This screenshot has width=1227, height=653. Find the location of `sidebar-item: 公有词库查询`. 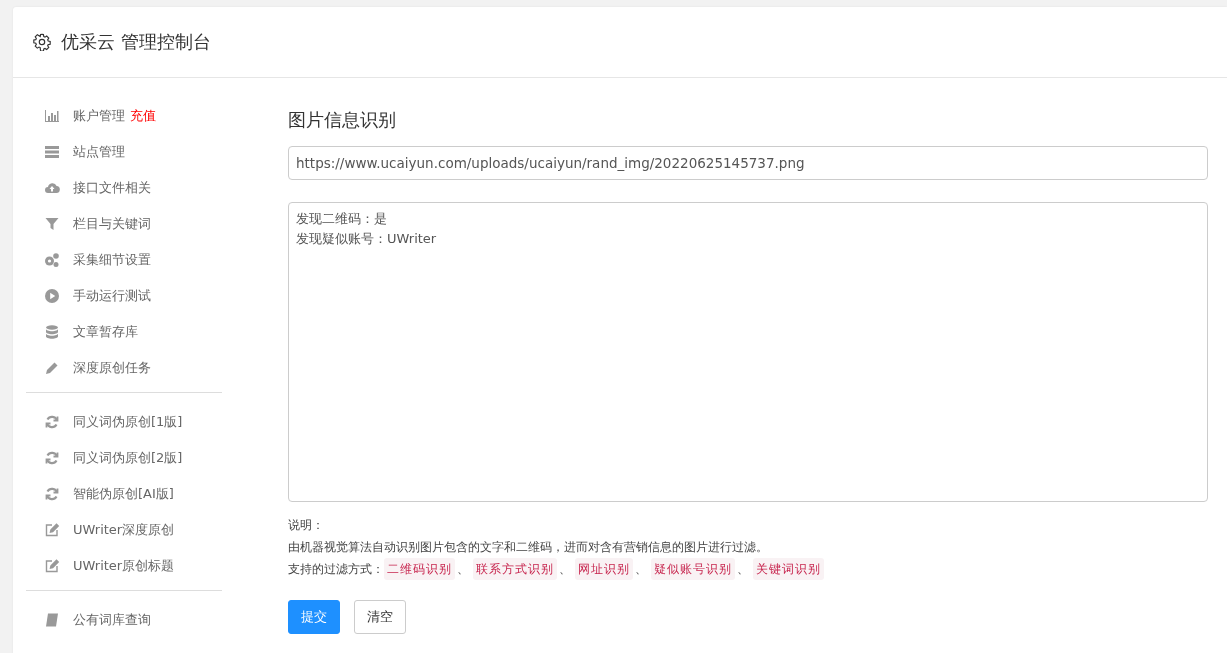

sidebar-item: 公有词库查询 is located at coordinates (148, 620).